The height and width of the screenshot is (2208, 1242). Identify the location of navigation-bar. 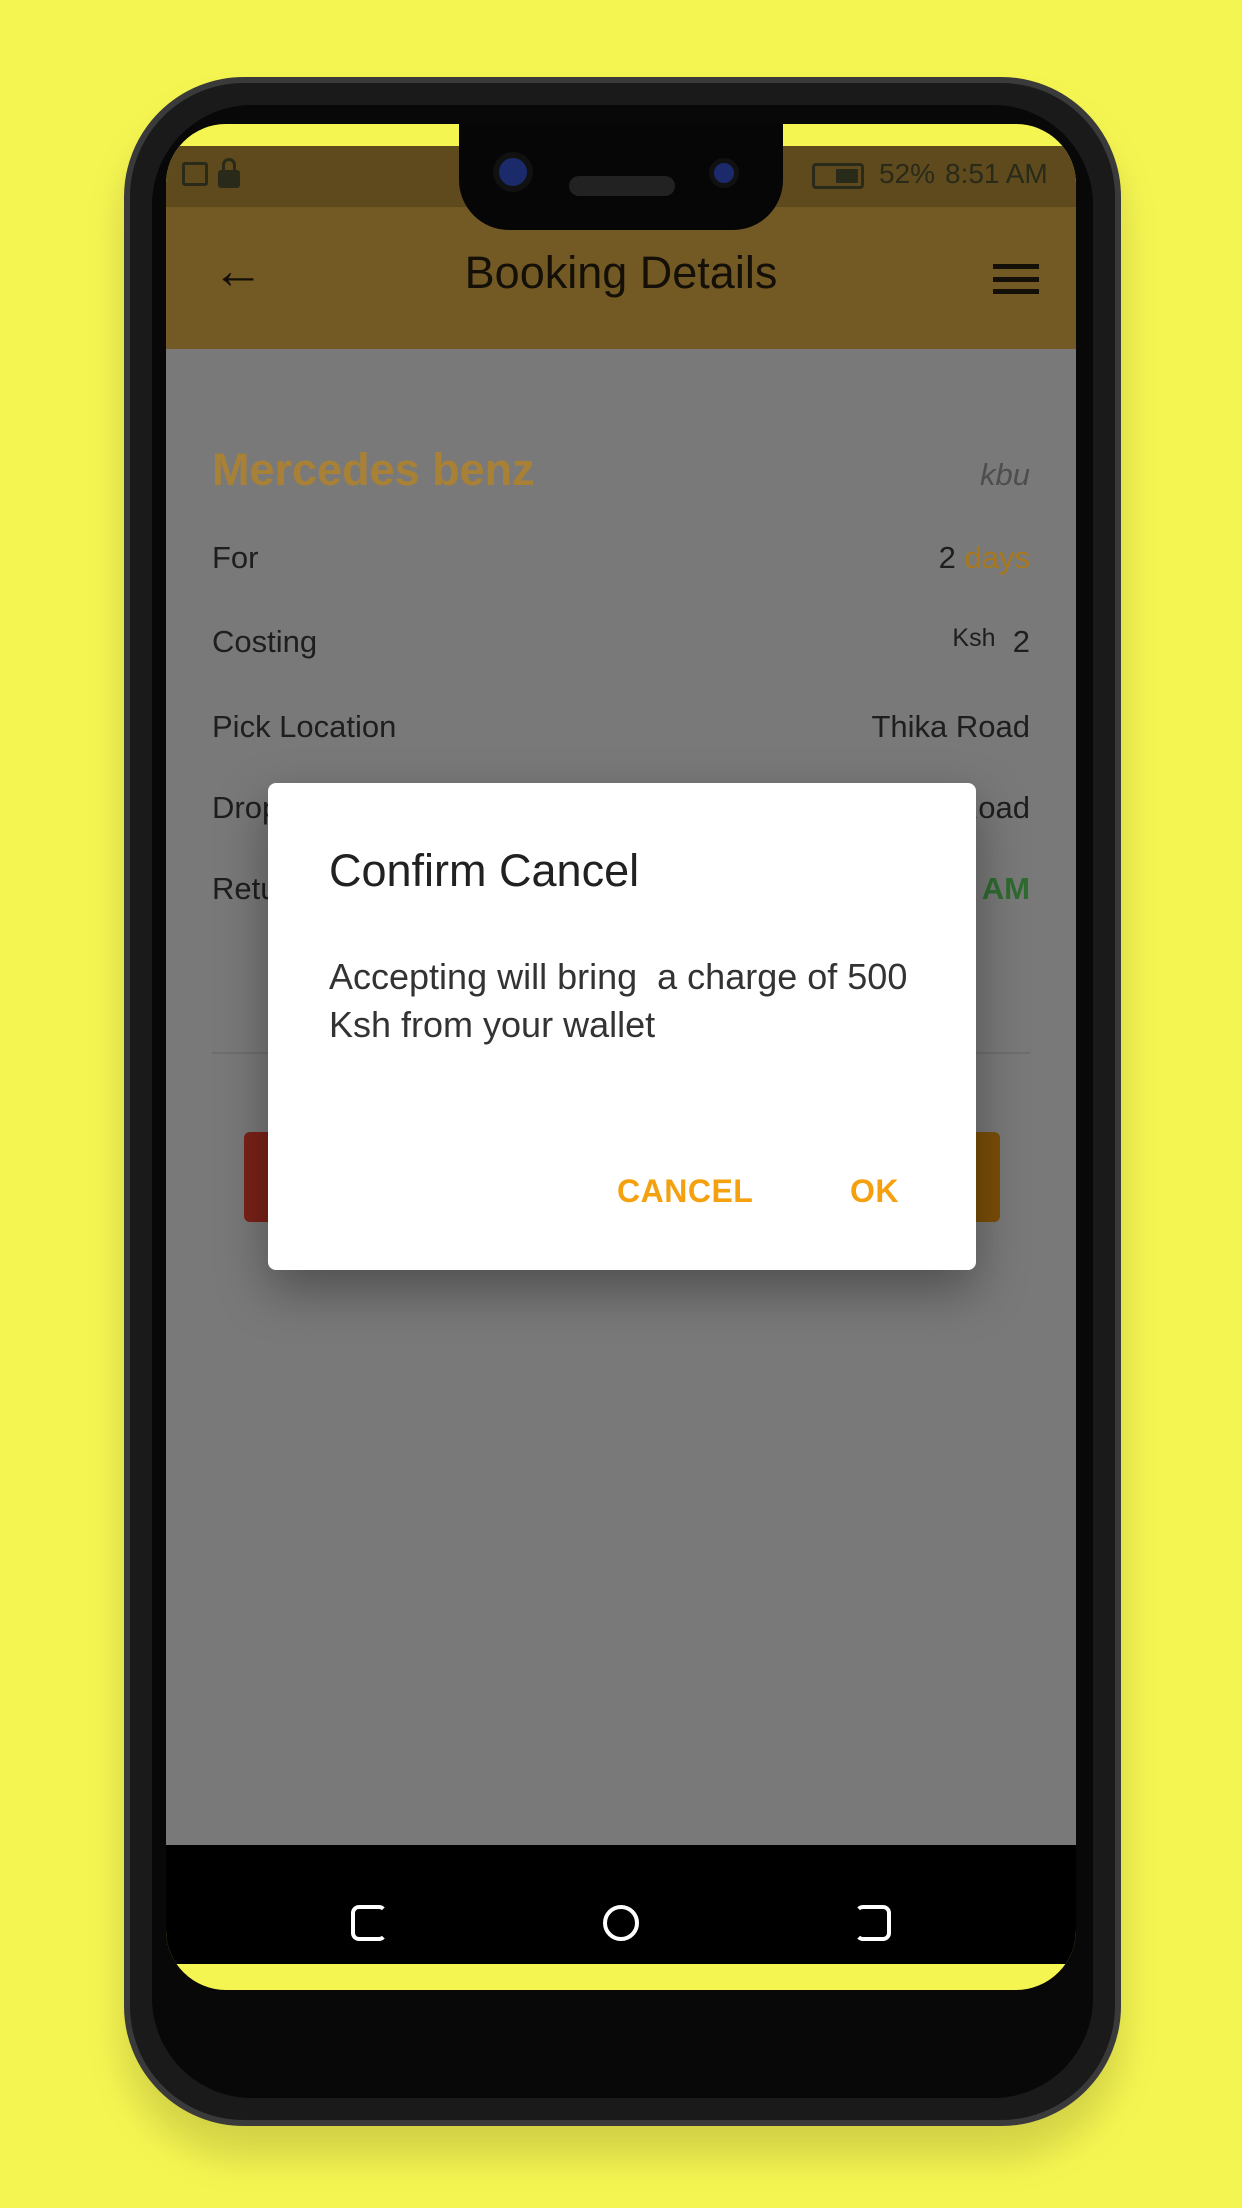
(621, 1904).